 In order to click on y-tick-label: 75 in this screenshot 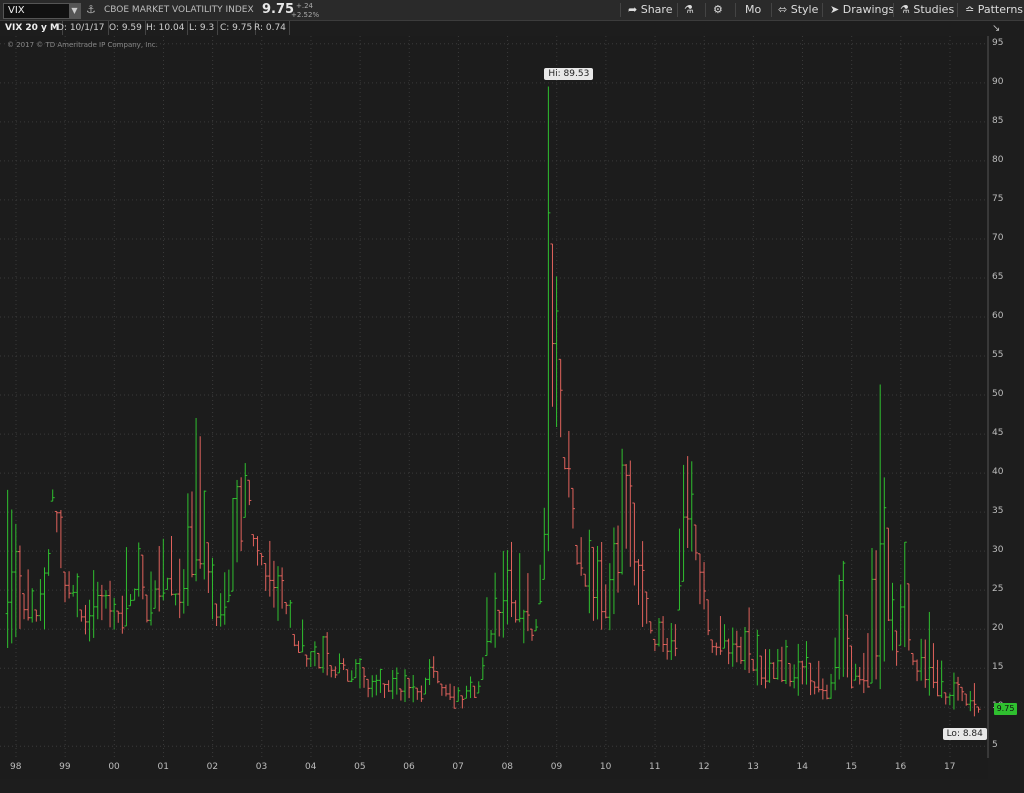, I will do `click(998, 198)`.